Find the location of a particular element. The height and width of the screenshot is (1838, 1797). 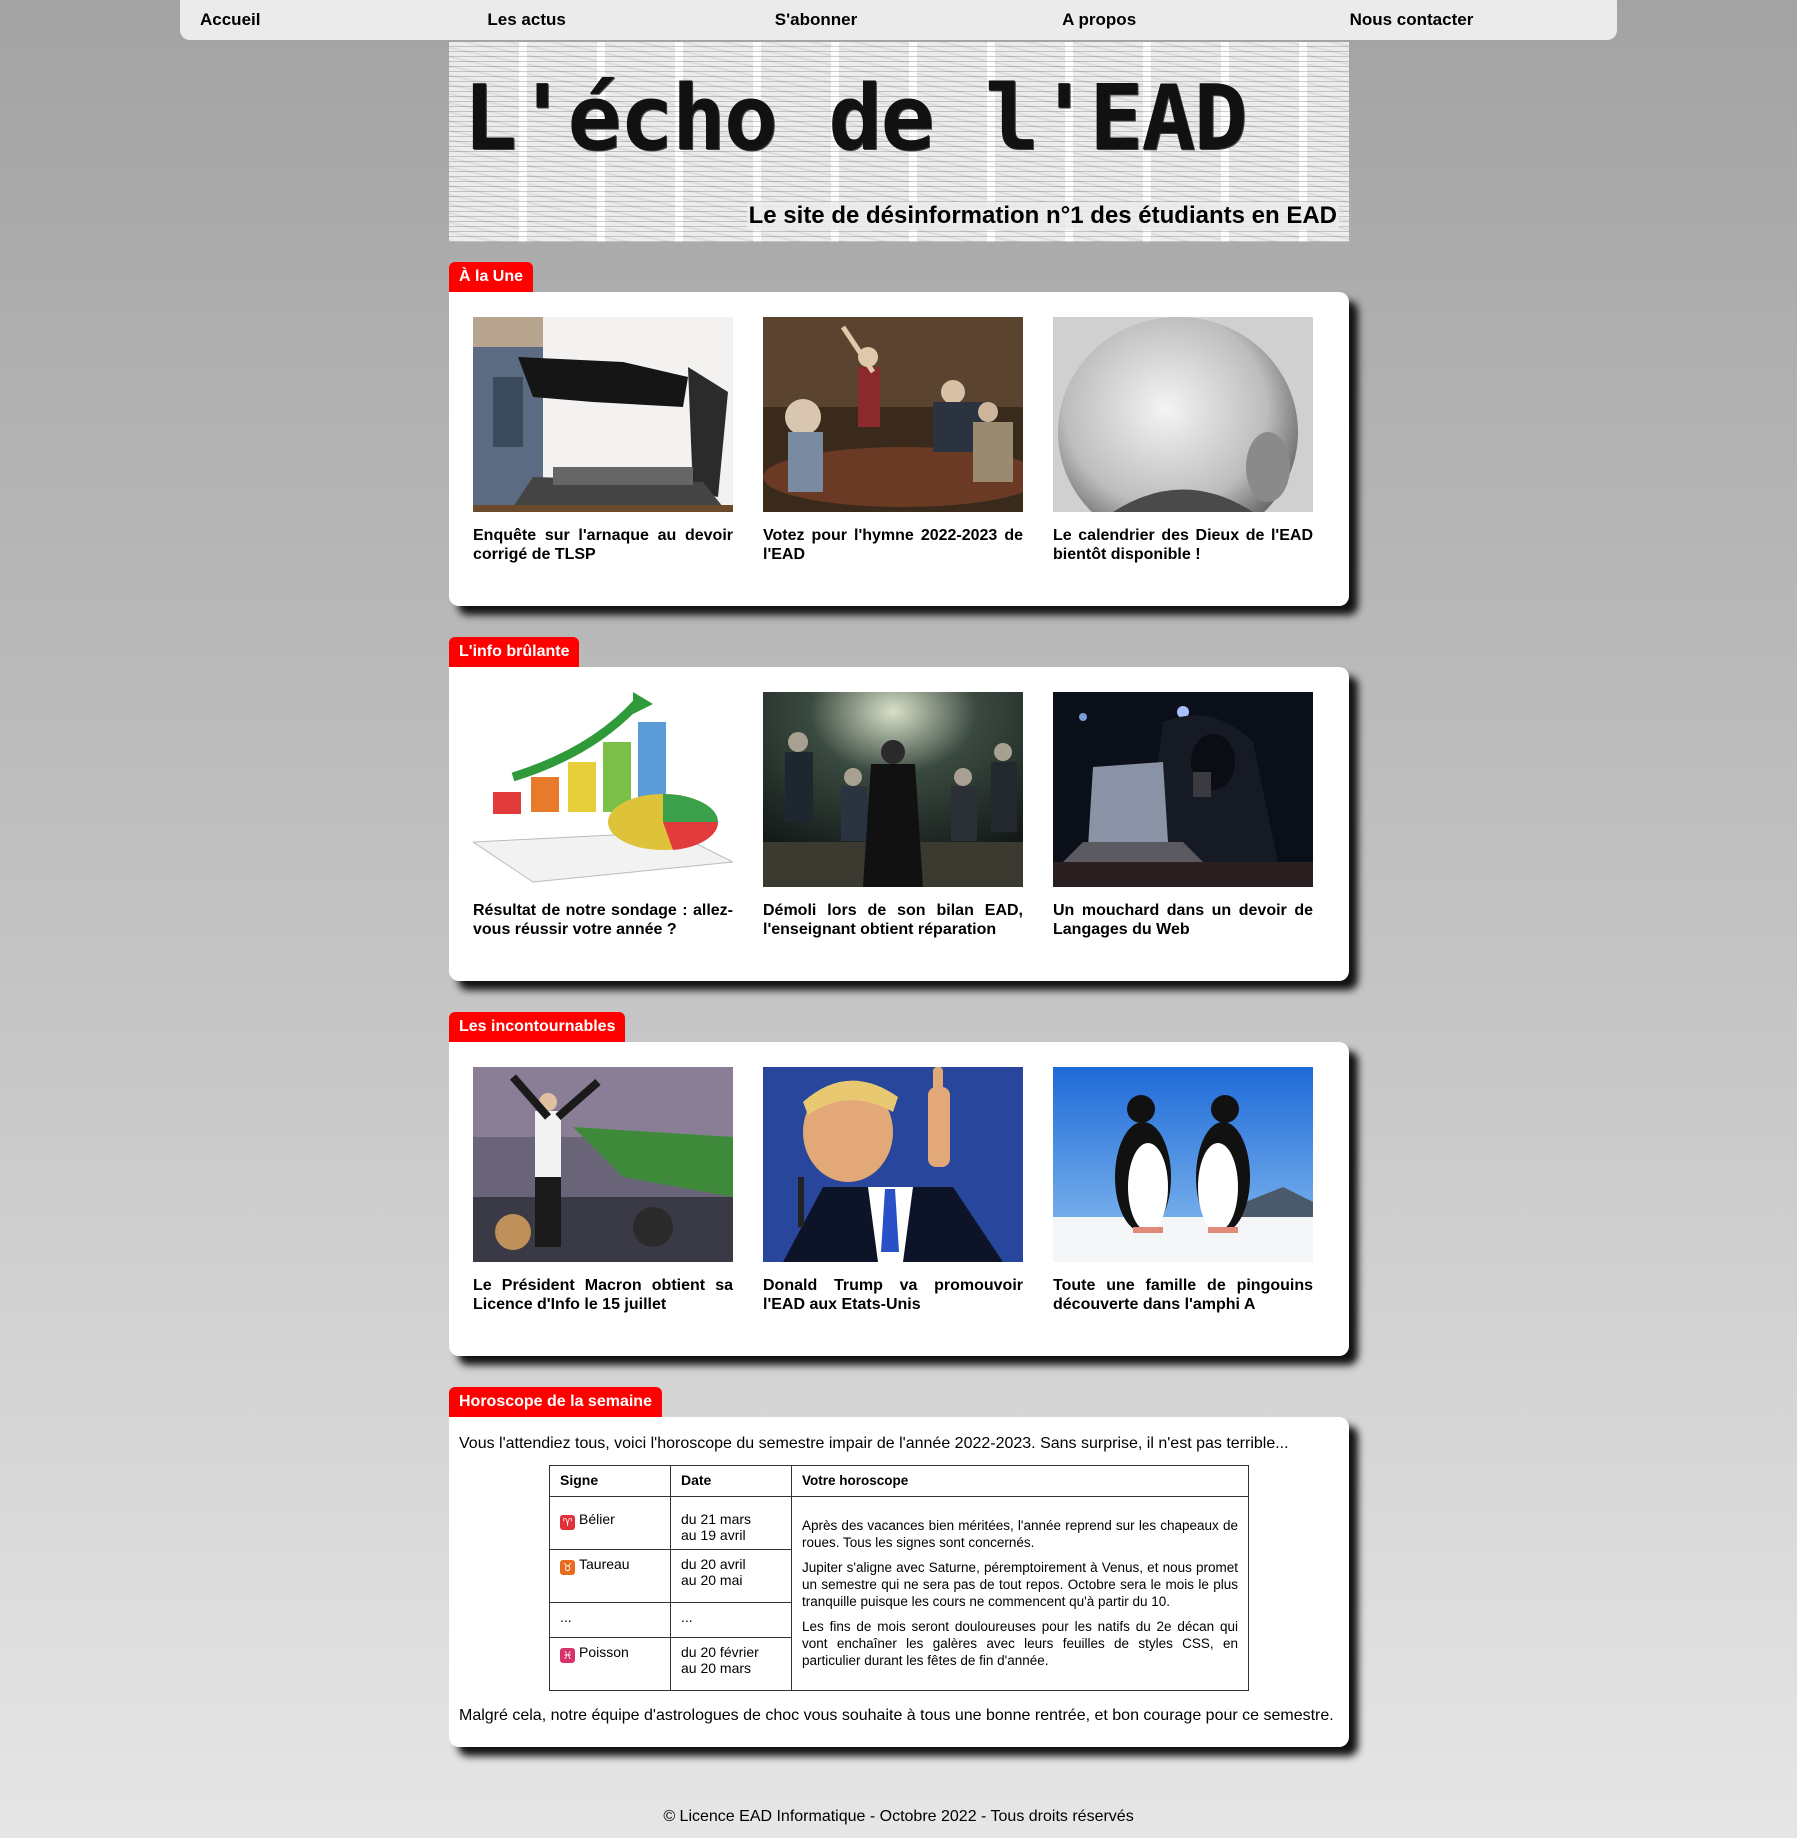

article-card: Votez pour l'hymne 2022-2023 de l'EAD is located at coordinates (893, 440).